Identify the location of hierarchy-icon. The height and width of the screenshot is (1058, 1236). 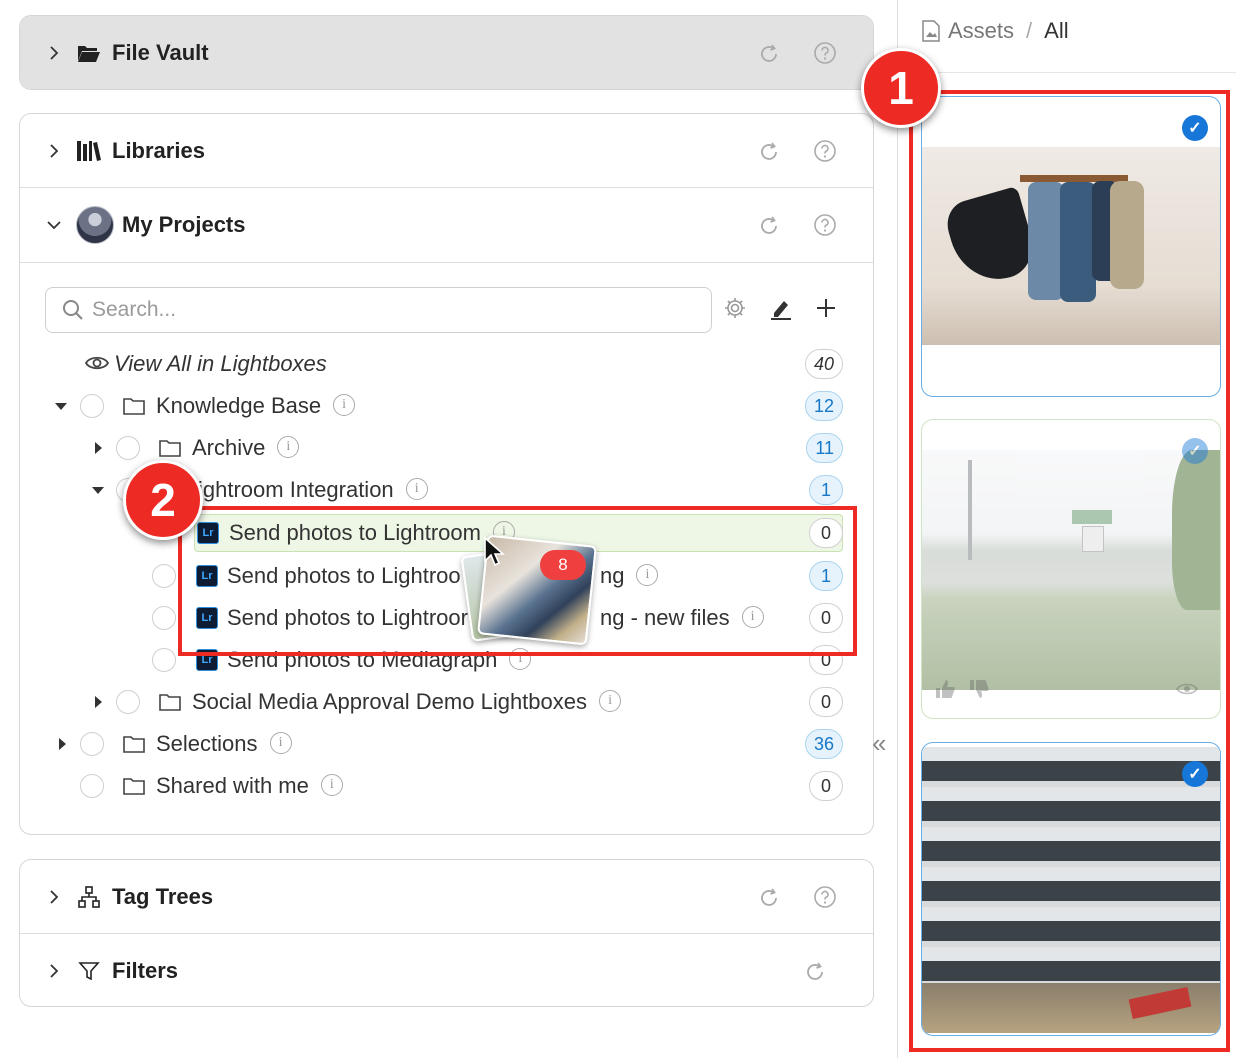
(89, 897).